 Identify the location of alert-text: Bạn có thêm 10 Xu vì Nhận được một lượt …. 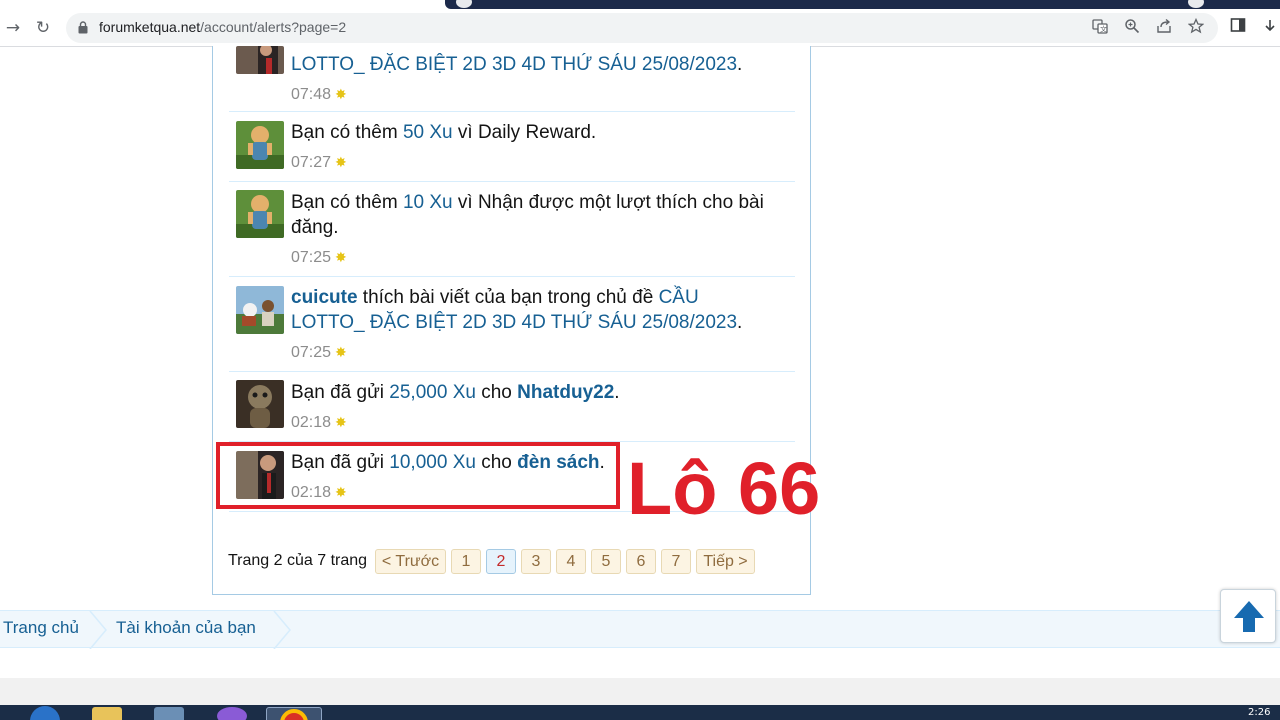
(527, 215).